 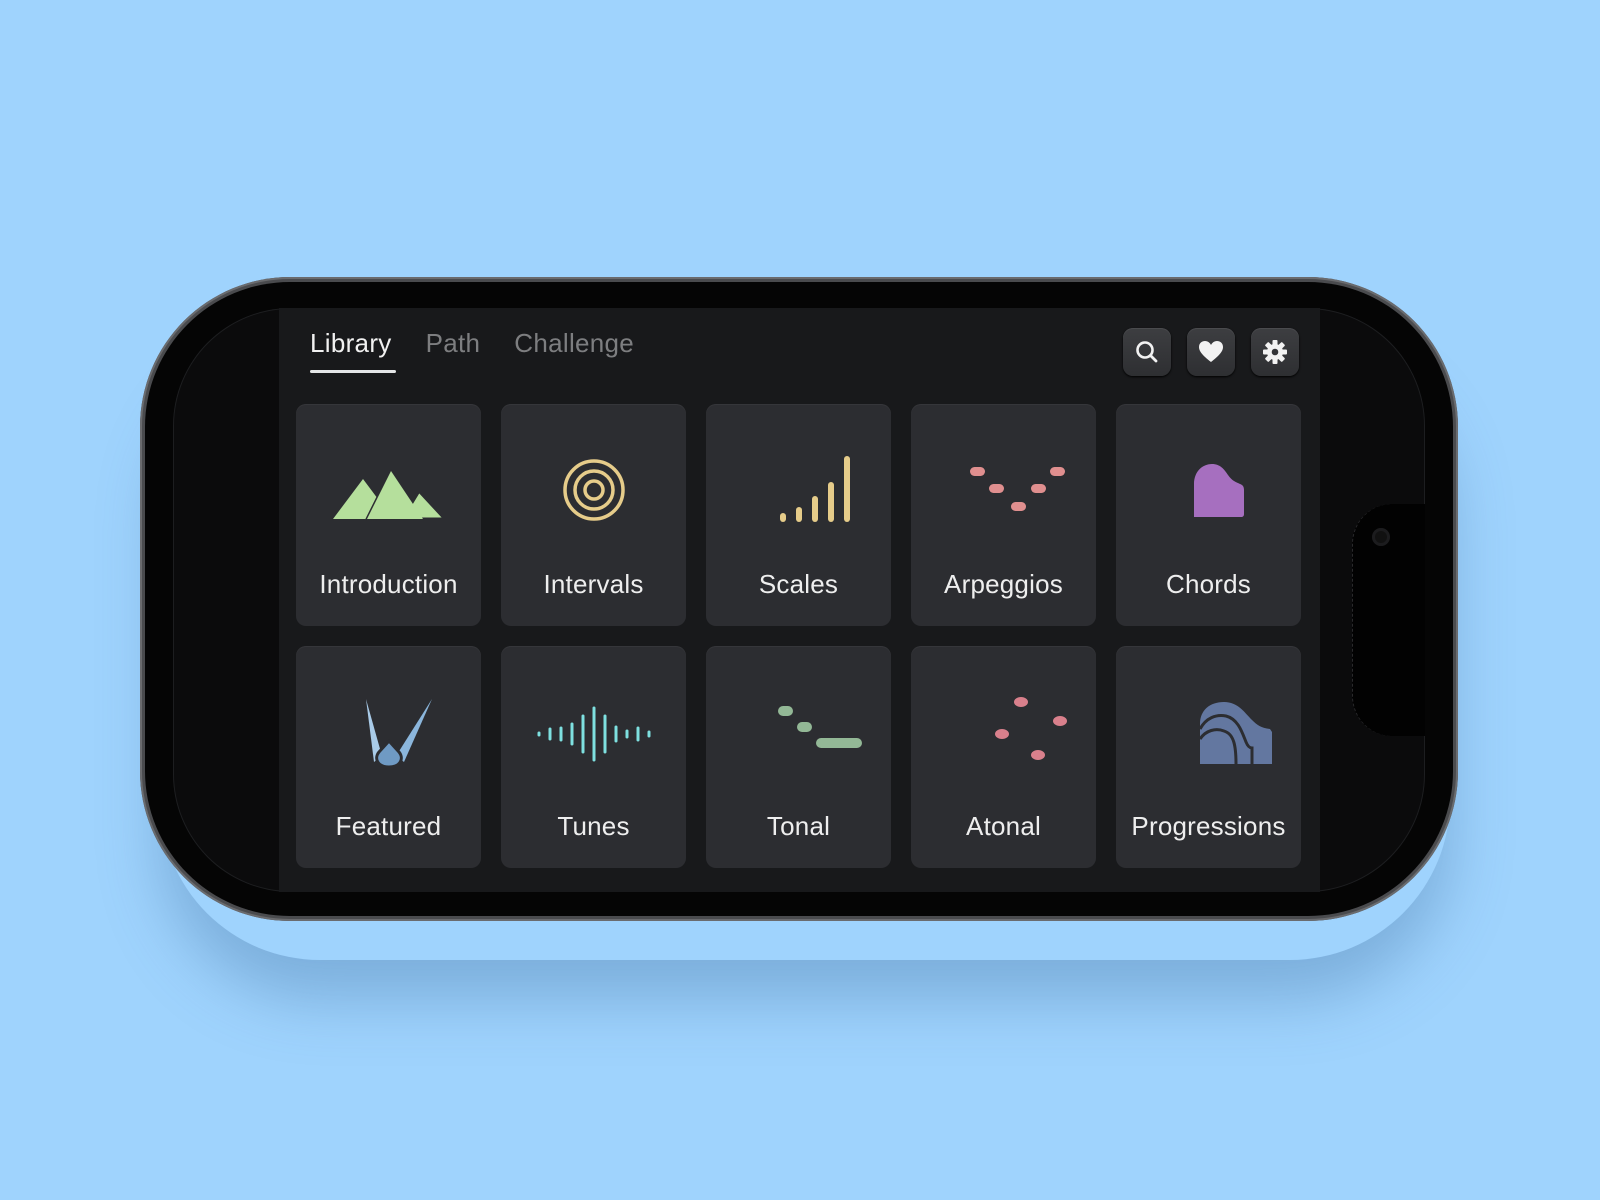 What do you see at coordinates (353, 350) in the screenshot?
I see `tab-library: Library` at bounding box center [353, 350].